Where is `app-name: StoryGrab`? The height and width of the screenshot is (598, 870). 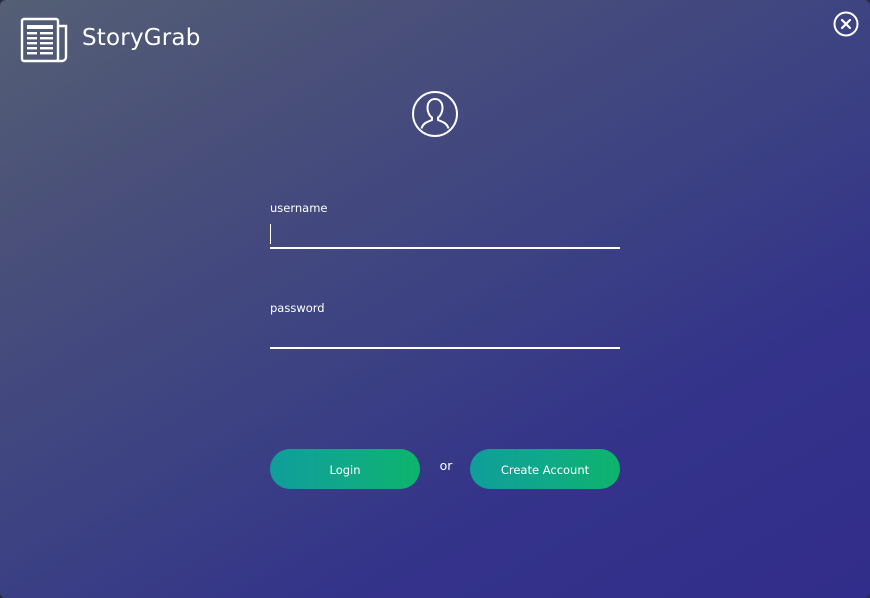
app-name: StoryGrab is located at coordinates (141, 38).